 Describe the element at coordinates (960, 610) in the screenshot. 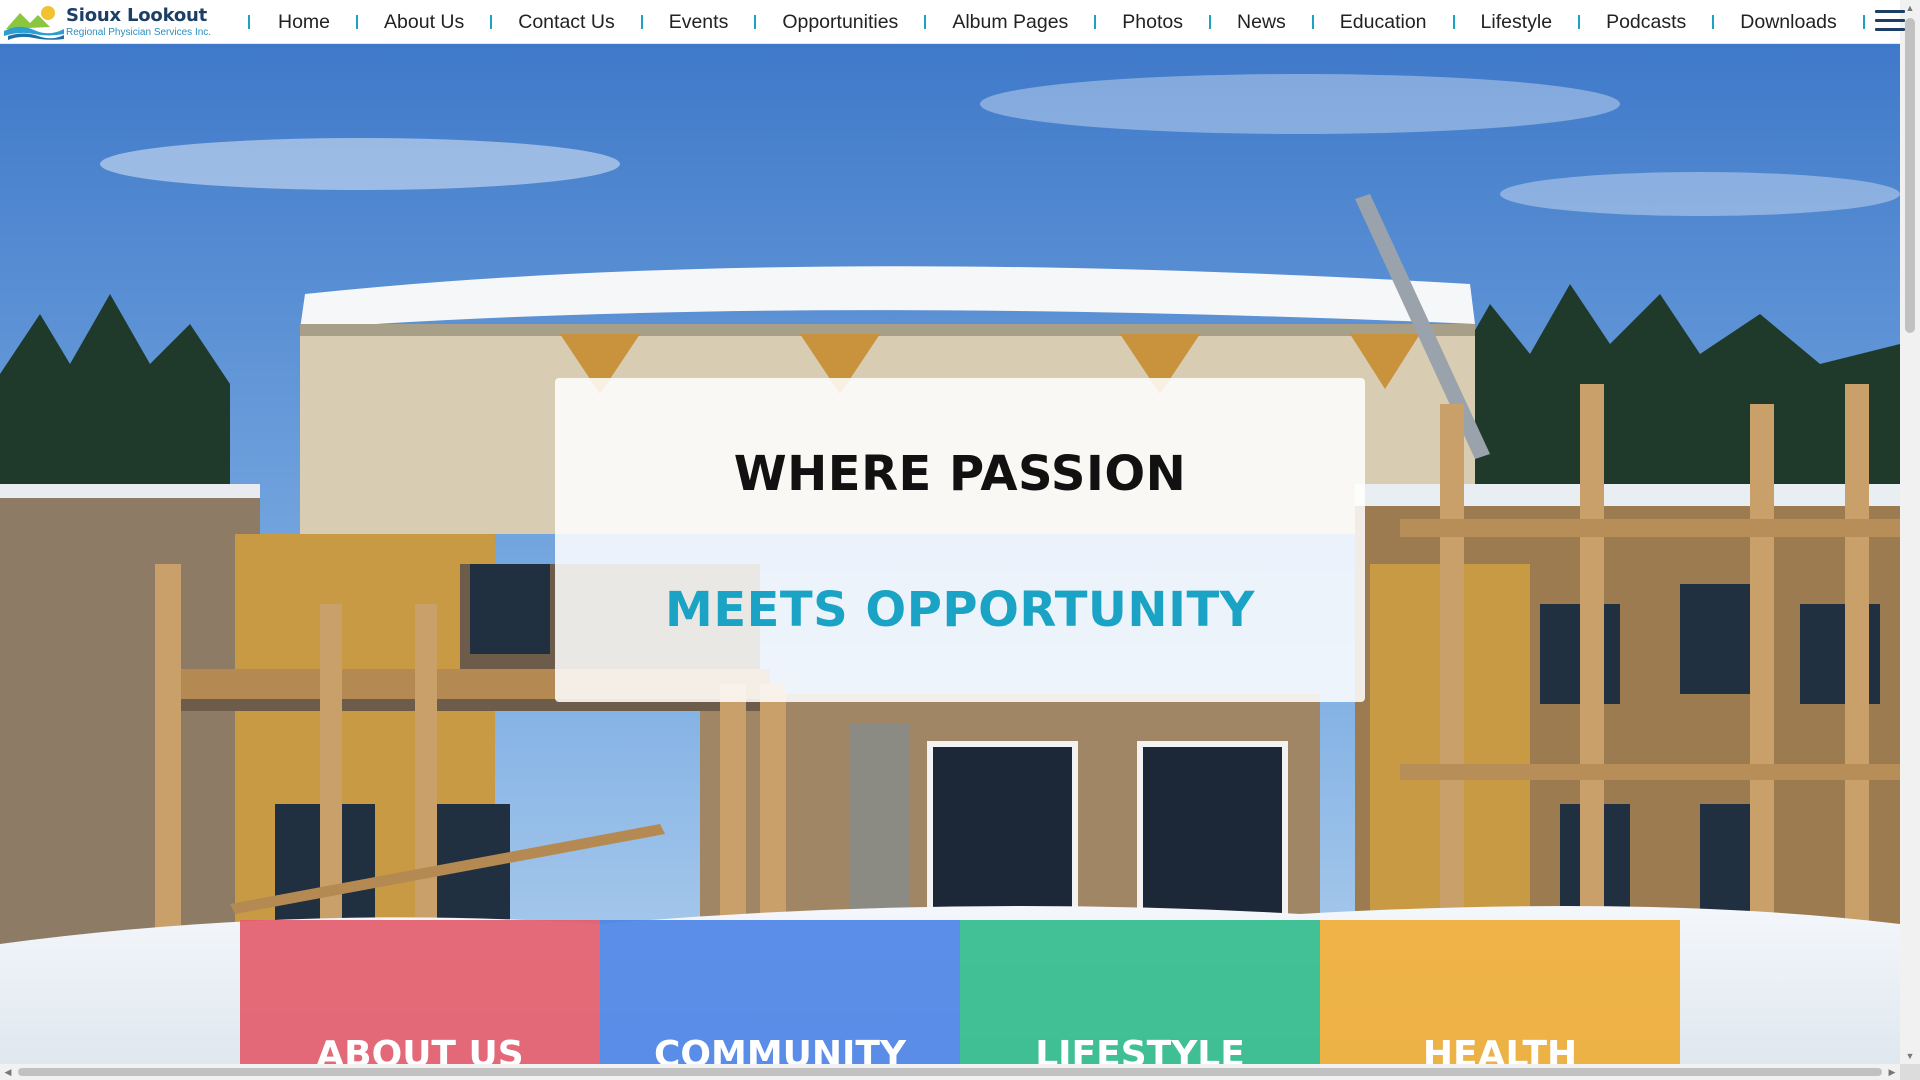

I see `hero-subheadline: MEETS OPPORTUNITY` at that location.